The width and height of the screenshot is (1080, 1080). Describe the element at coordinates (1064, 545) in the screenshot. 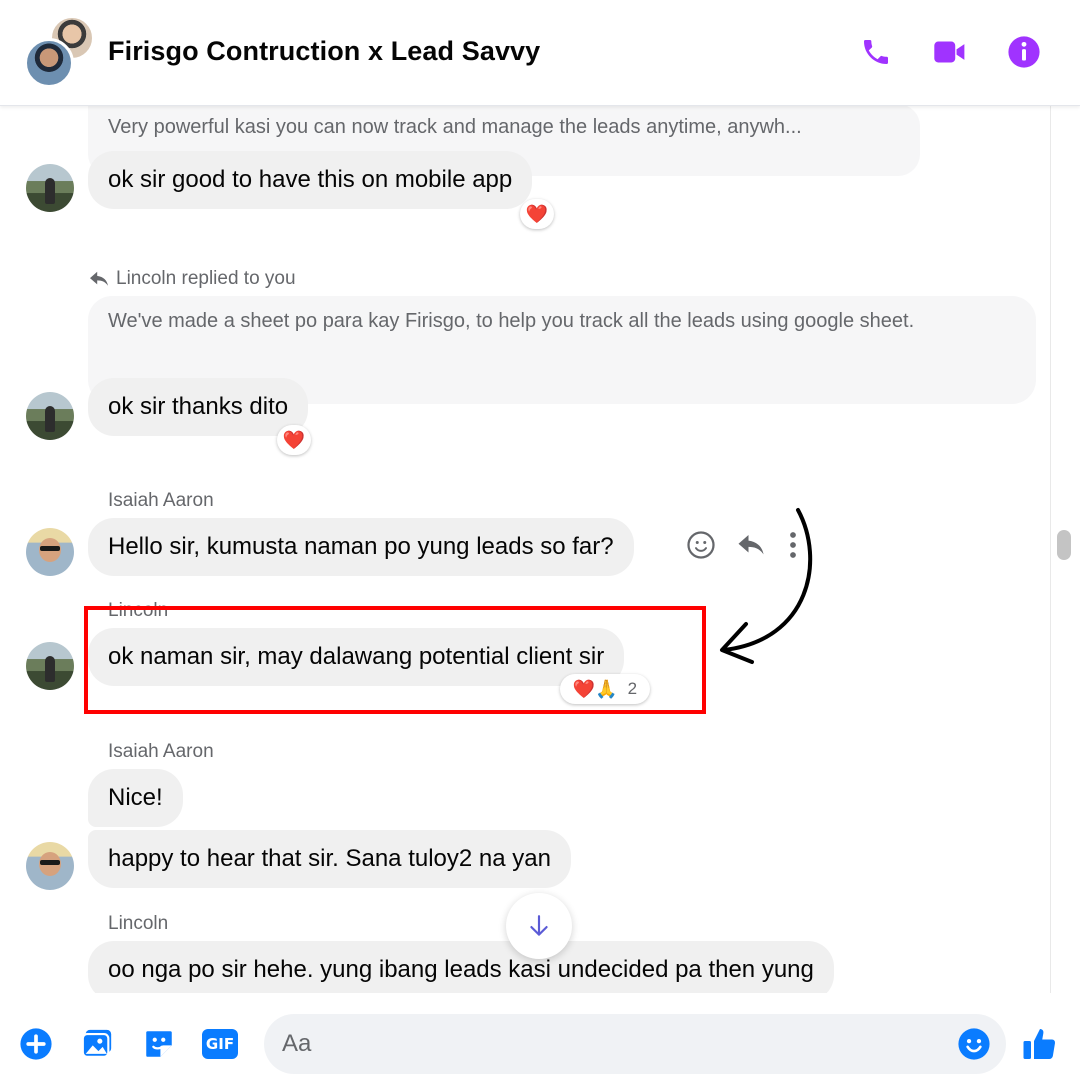

I see `scrollbar-thumb` at that location.